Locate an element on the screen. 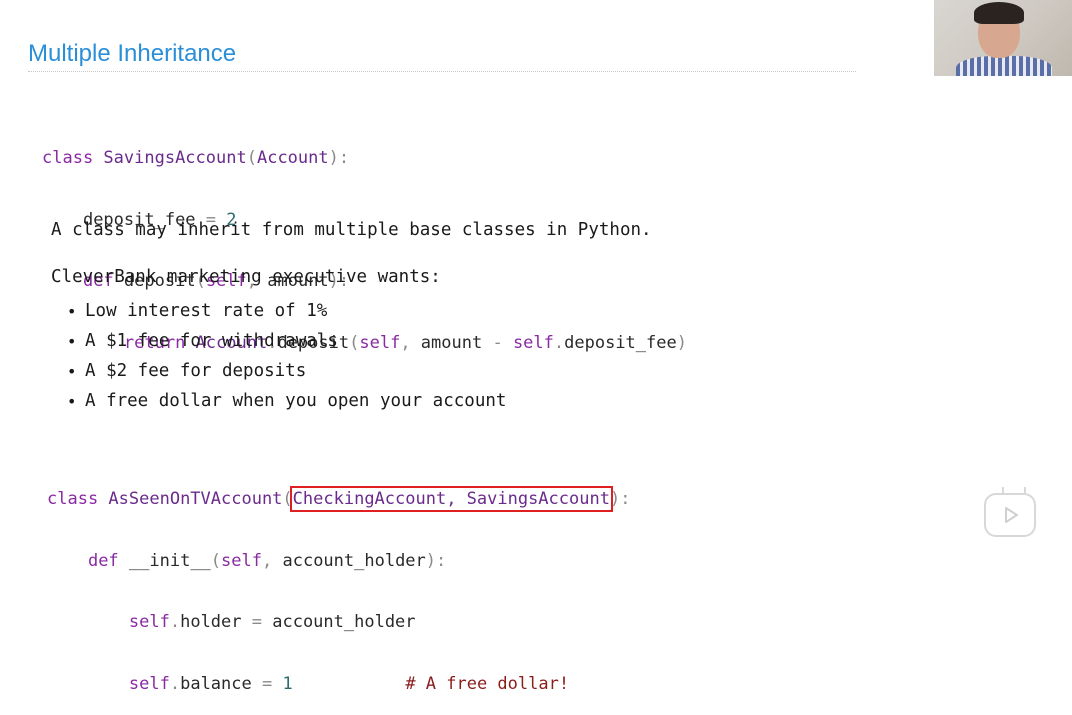  code-token: def is located at coordinates (108, 560).